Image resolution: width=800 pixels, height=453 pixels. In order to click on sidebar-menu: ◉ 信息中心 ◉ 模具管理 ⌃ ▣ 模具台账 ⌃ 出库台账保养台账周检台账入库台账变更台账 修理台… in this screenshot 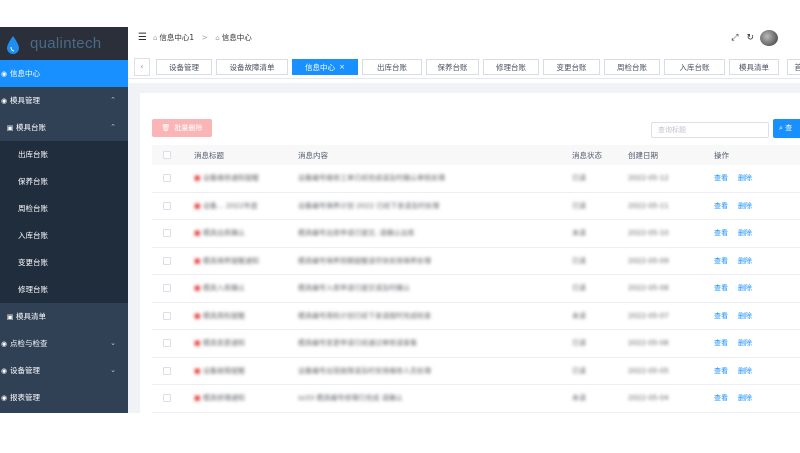, I will do `click(64, 235)`.